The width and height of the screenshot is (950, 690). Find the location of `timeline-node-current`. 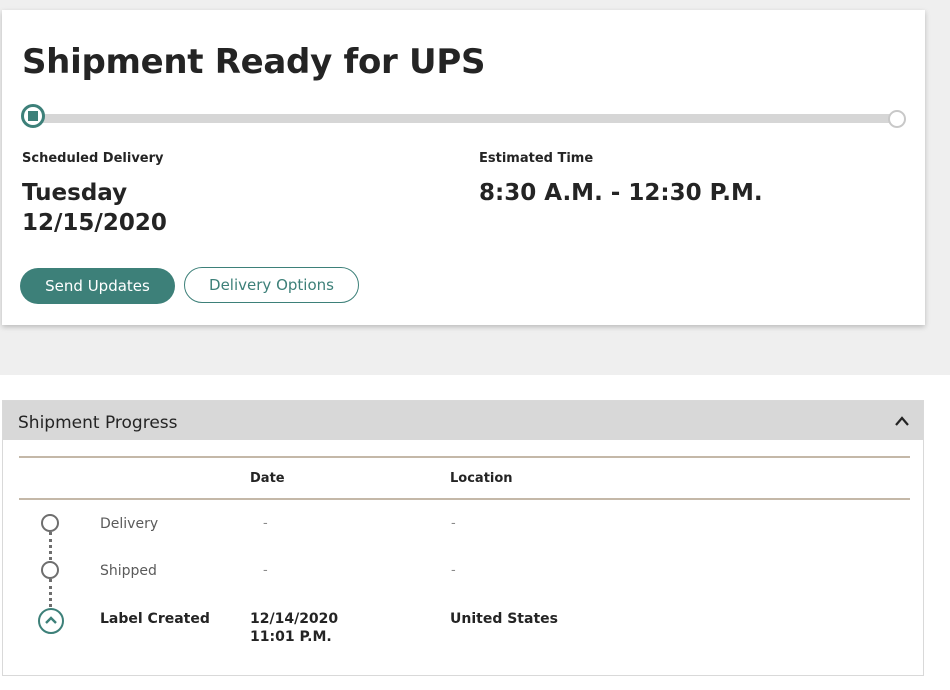

timeline-node-current is located at coordinates (51, 621).